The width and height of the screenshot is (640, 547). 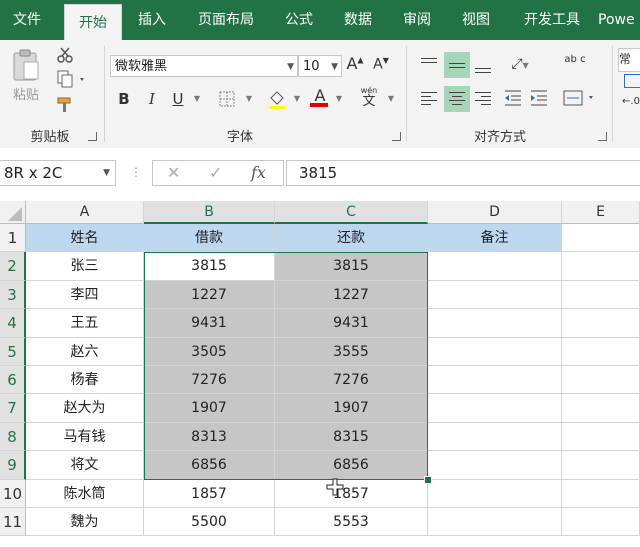 What do you see at coordinates (13, 408) in the screenshot?
I see `row-header-7: 7` at bounding box center [13, 408].